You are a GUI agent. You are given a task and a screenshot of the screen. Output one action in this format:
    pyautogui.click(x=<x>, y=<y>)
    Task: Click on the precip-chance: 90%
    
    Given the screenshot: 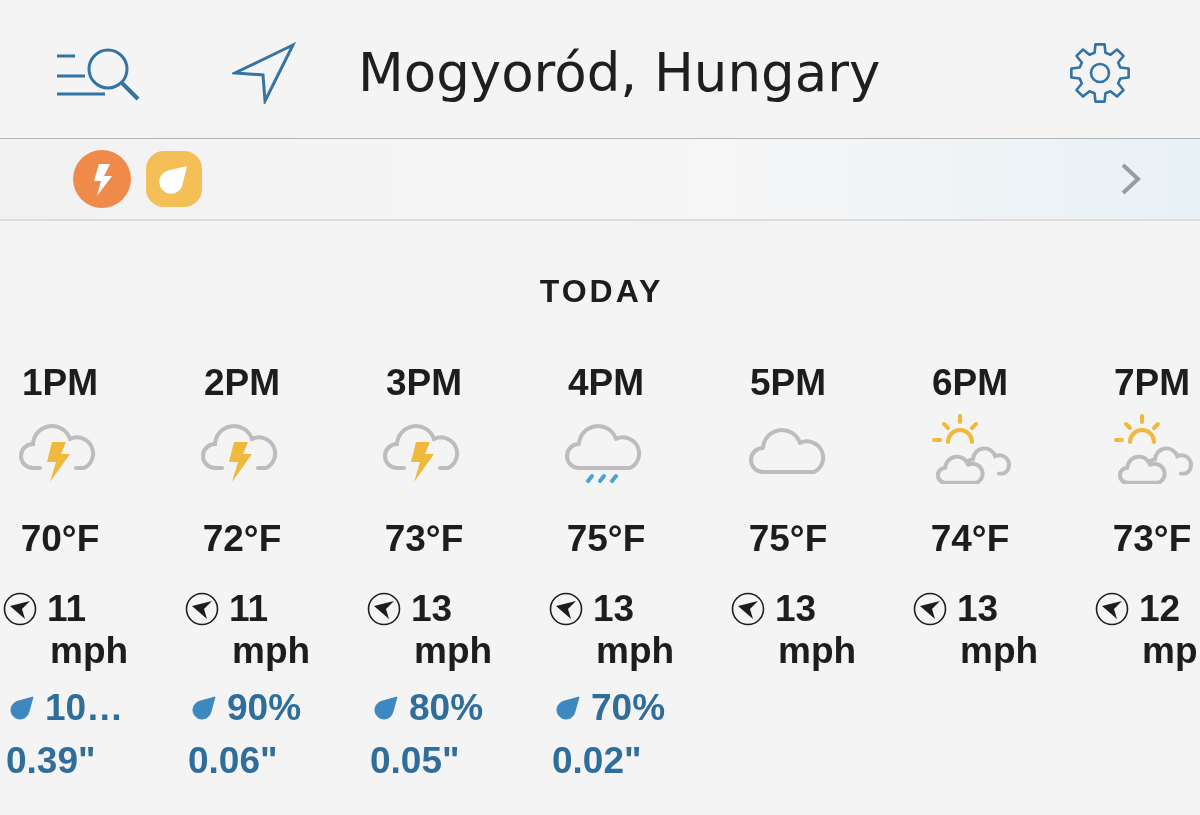 What is the action you would take?
    pyautogui.click(x=264, y=708)
    